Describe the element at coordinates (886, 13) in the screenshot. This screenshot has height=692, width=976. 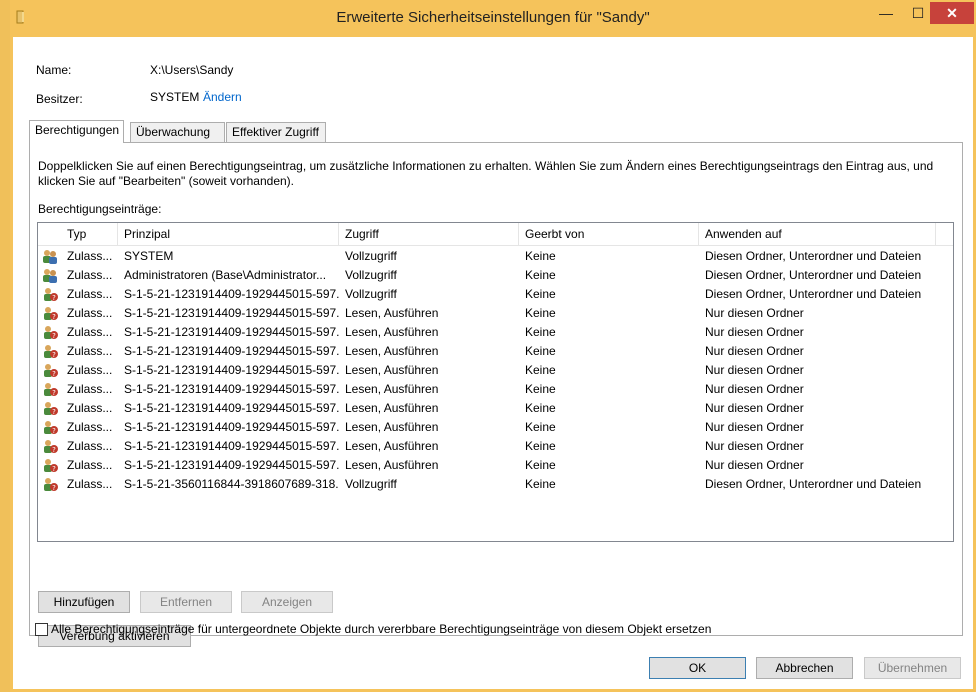
I see `minimize-button: —` at that location.